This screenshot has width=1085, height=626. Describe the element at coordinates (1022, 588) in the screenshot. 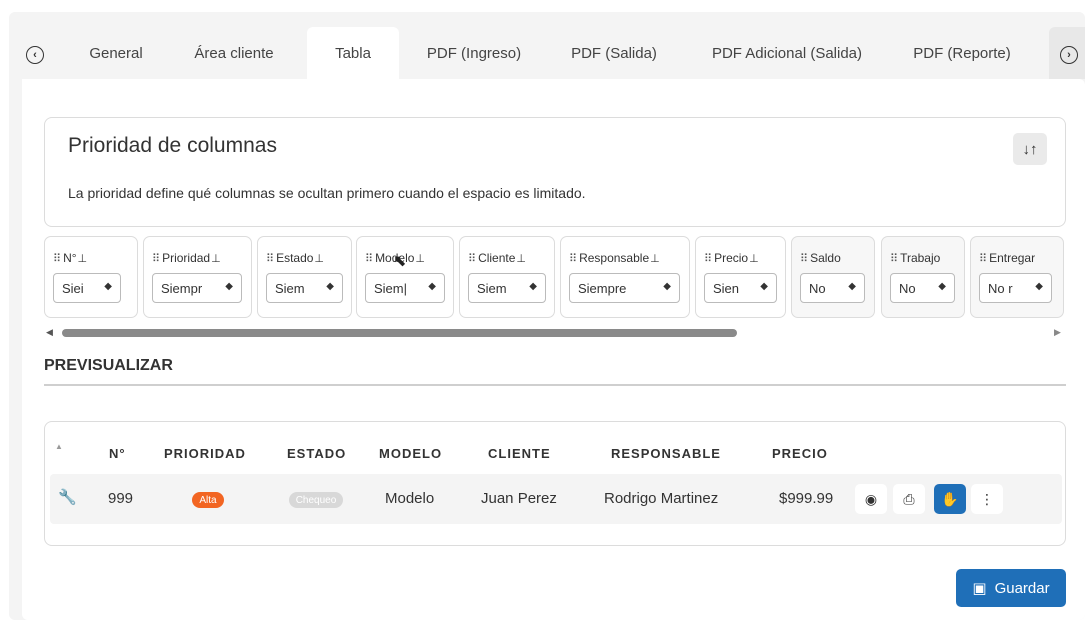

I see `save-label: Guardar` at that location.